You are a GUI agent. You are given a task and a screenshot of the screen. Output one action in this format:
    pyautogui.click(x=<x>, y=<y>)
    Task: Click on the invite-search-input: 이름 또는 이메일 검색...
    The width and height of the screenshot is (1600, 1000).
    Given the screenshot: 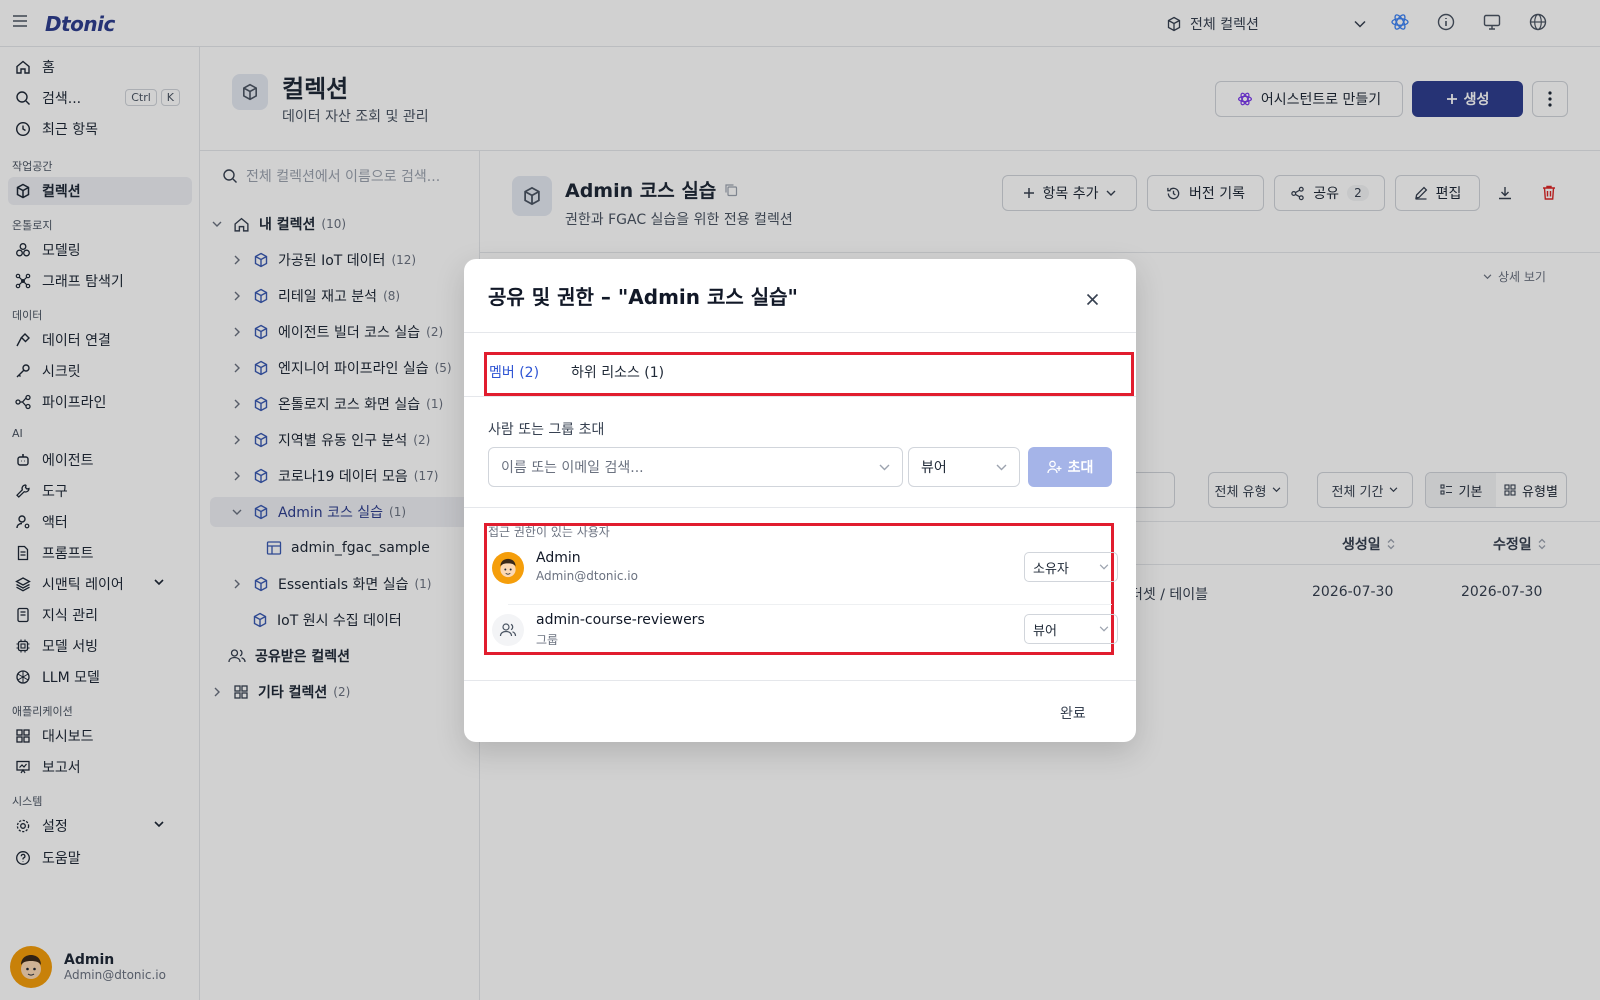 What is the action you would take?
    pyautogui.click(x=695, y=467)
    